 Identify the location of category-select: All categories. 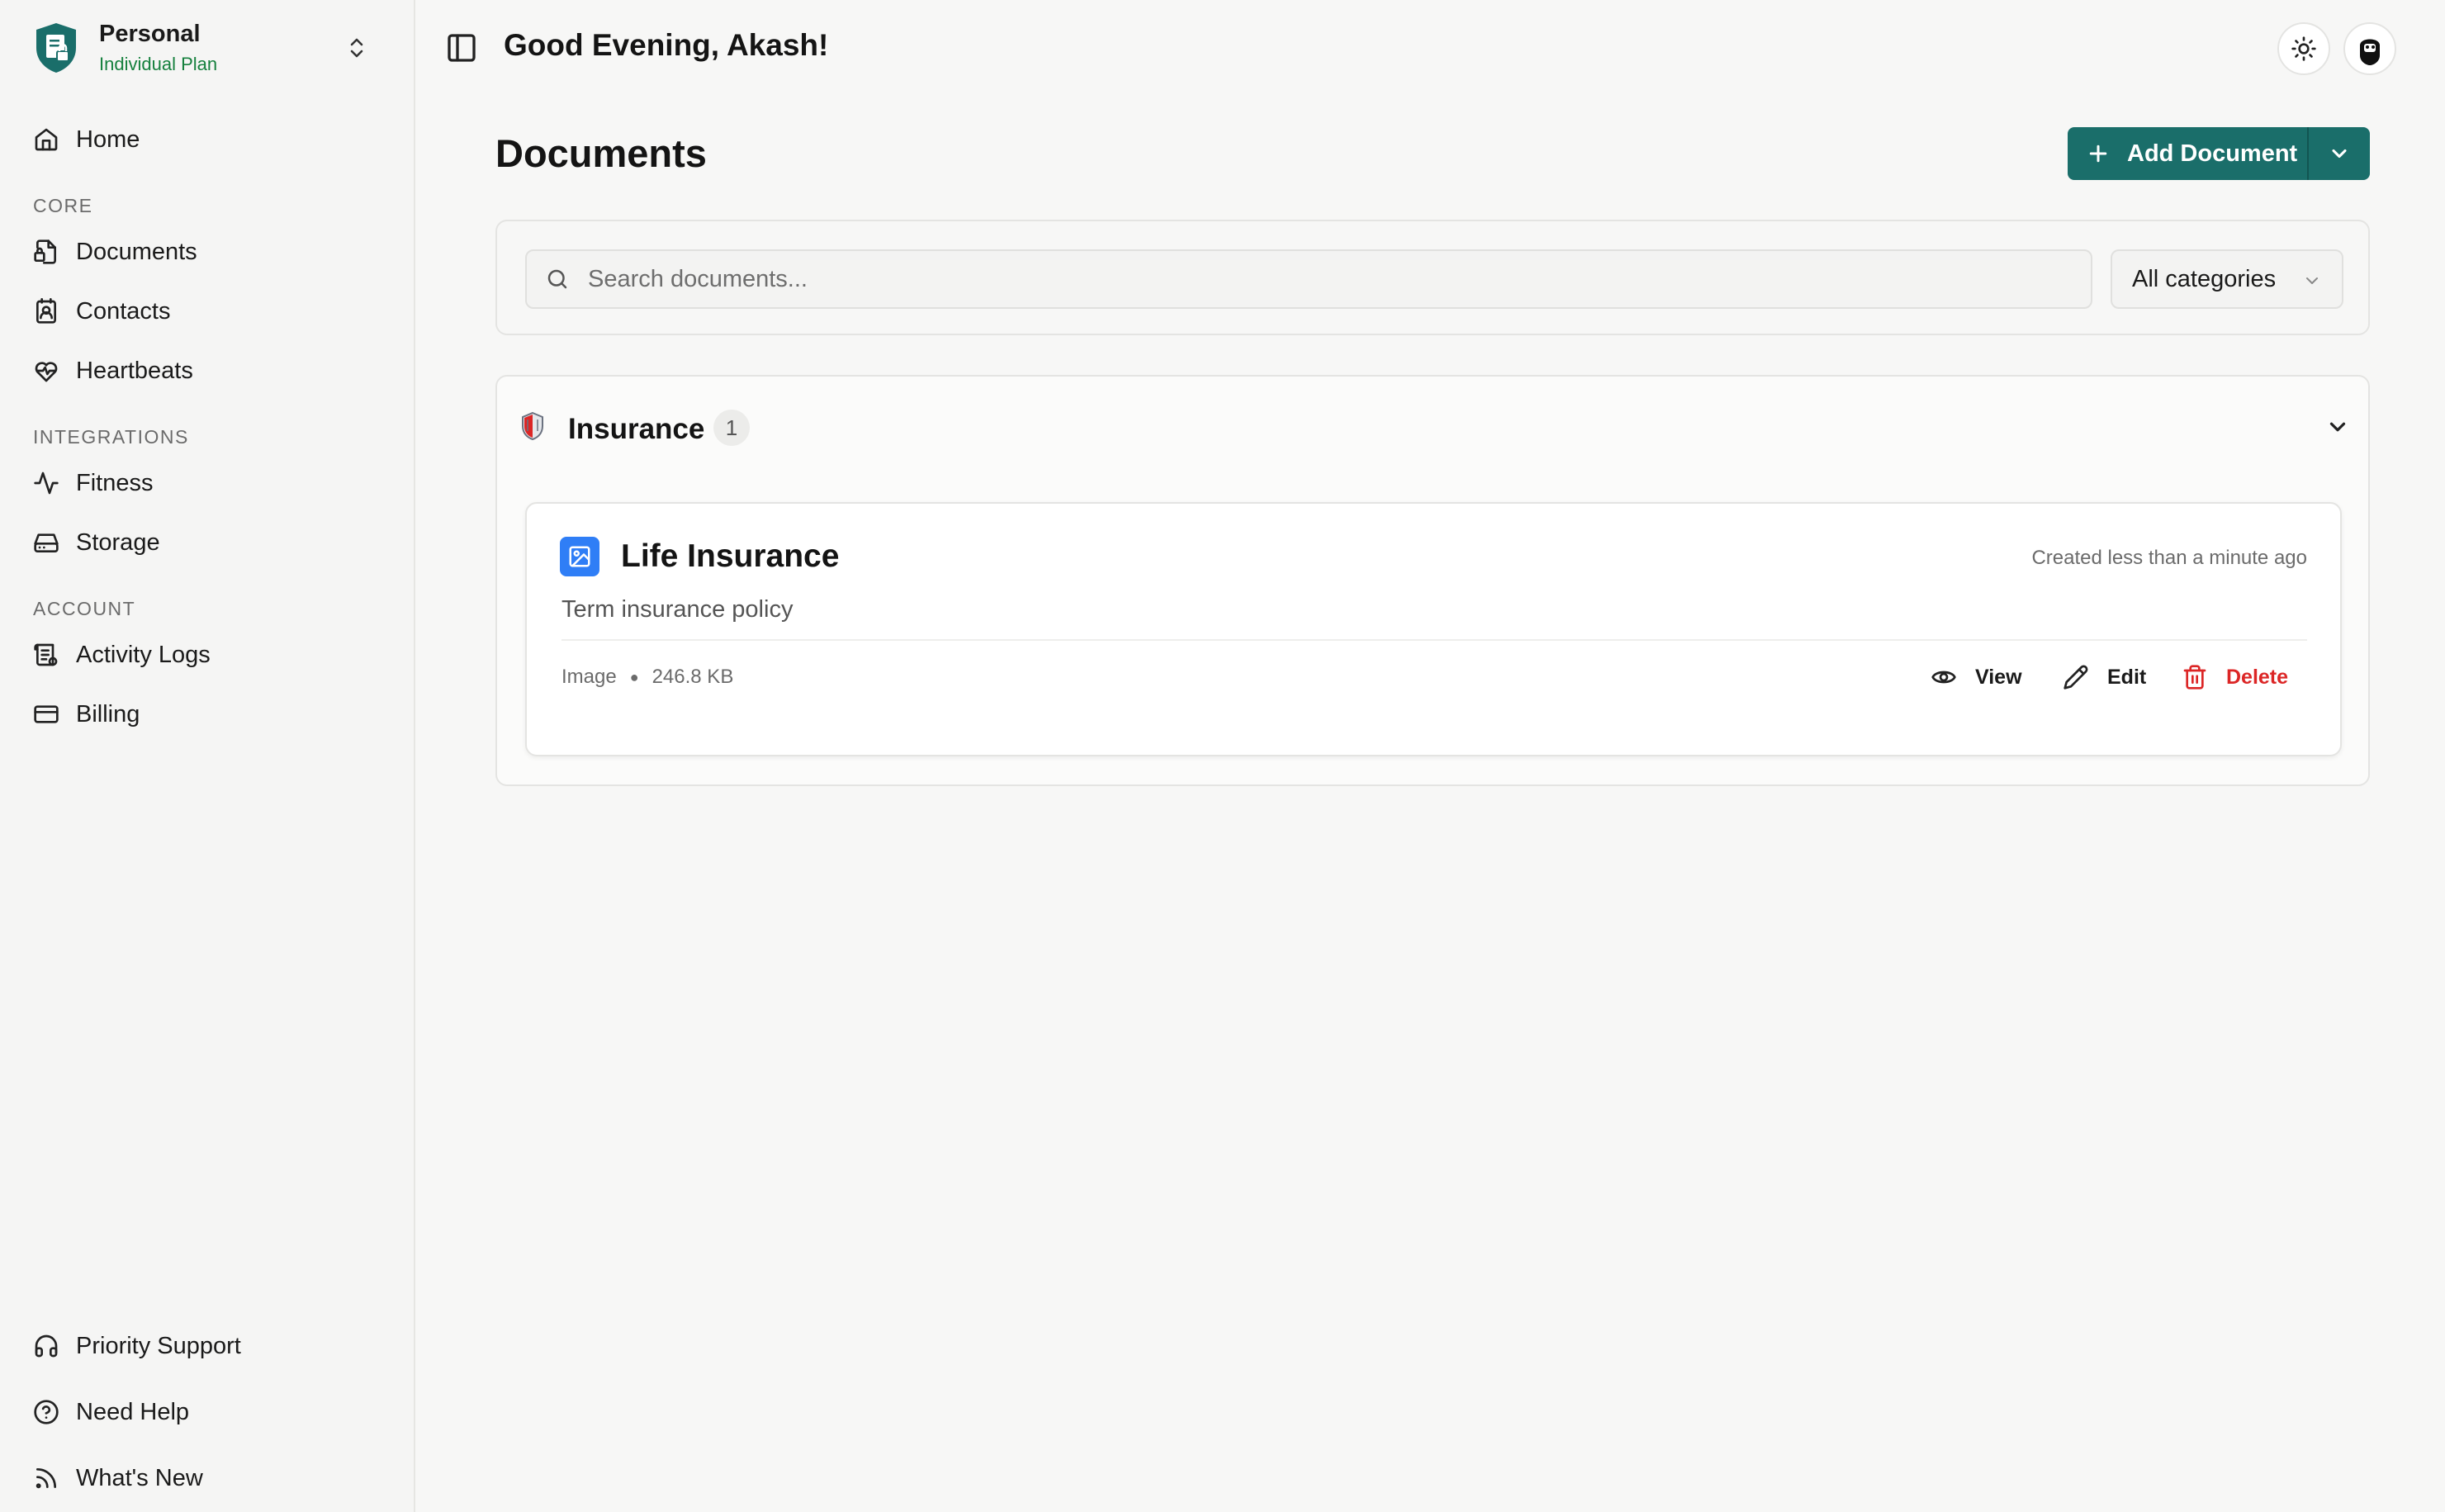
(2227, 279).